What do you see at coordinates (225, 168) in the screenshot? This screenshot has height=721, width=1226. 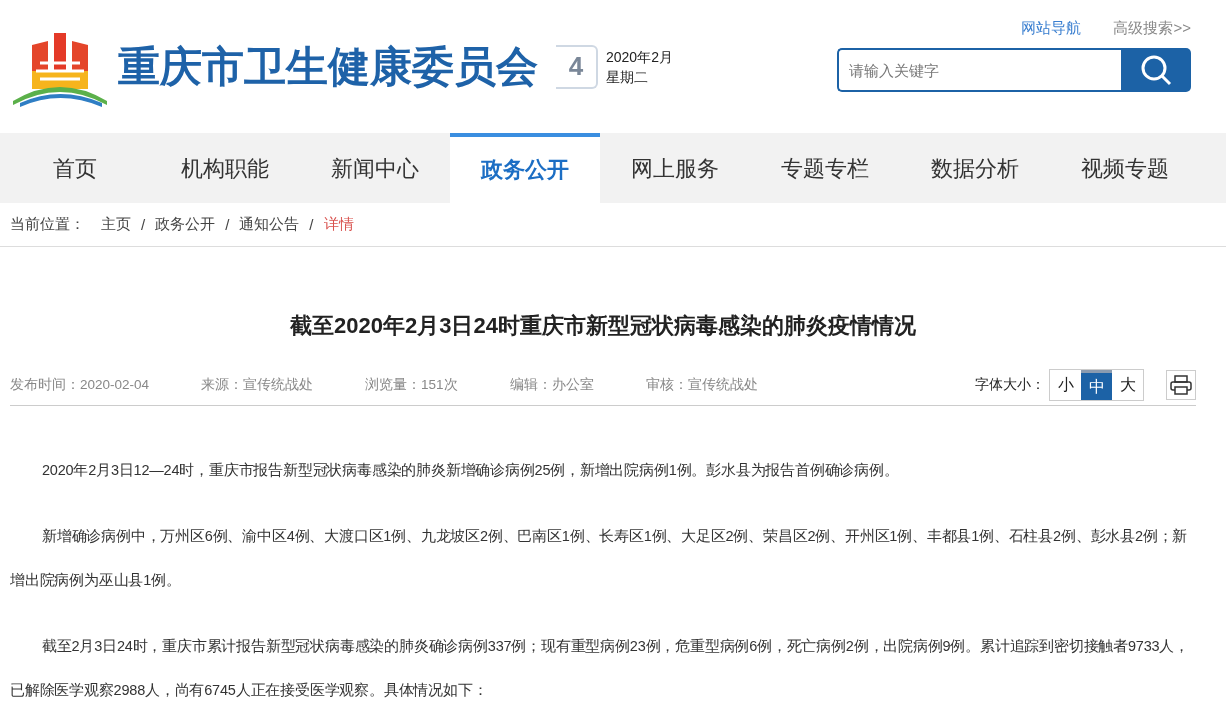 I see `nav-tab: 机构职能` at bounding box center [225, 168].